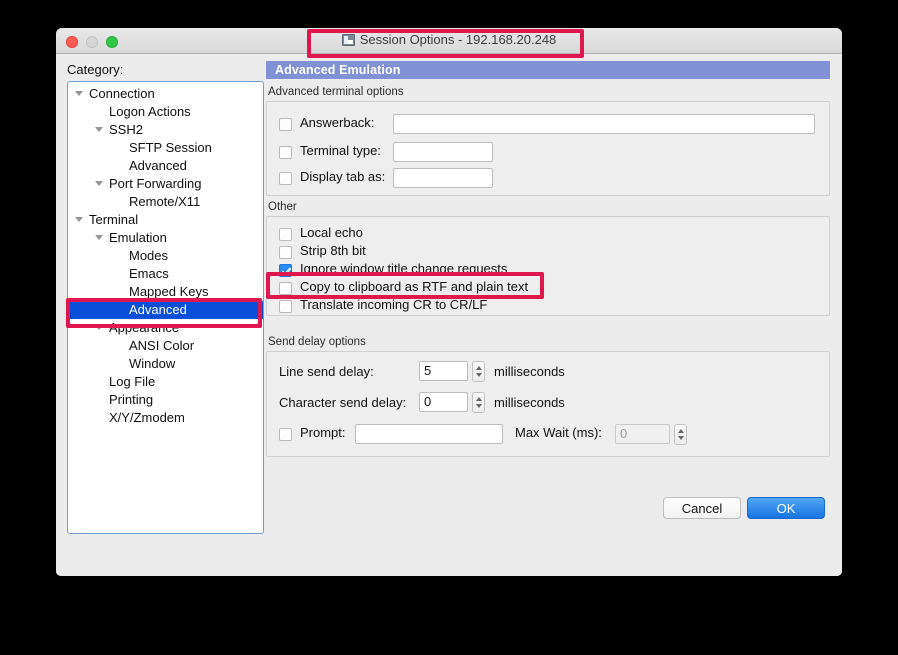 The height and width of the screenshot is (655, 898). Describe the element at coordinates (558, 432) in the screenshot. I see `max-wait-label: Max Wait (ms):` at that location.